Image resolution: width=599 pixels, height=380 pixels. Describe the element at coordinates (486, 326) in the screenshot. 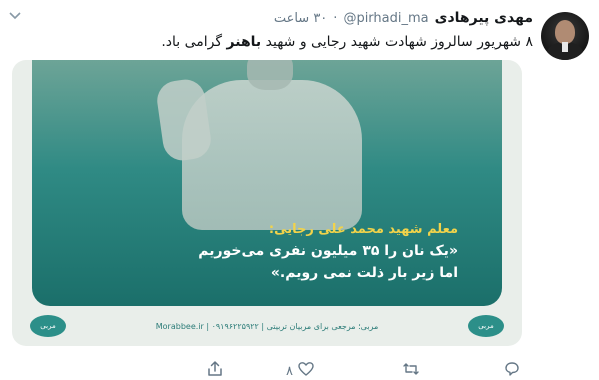

I see `logo-badge-right: مربی` at that location.